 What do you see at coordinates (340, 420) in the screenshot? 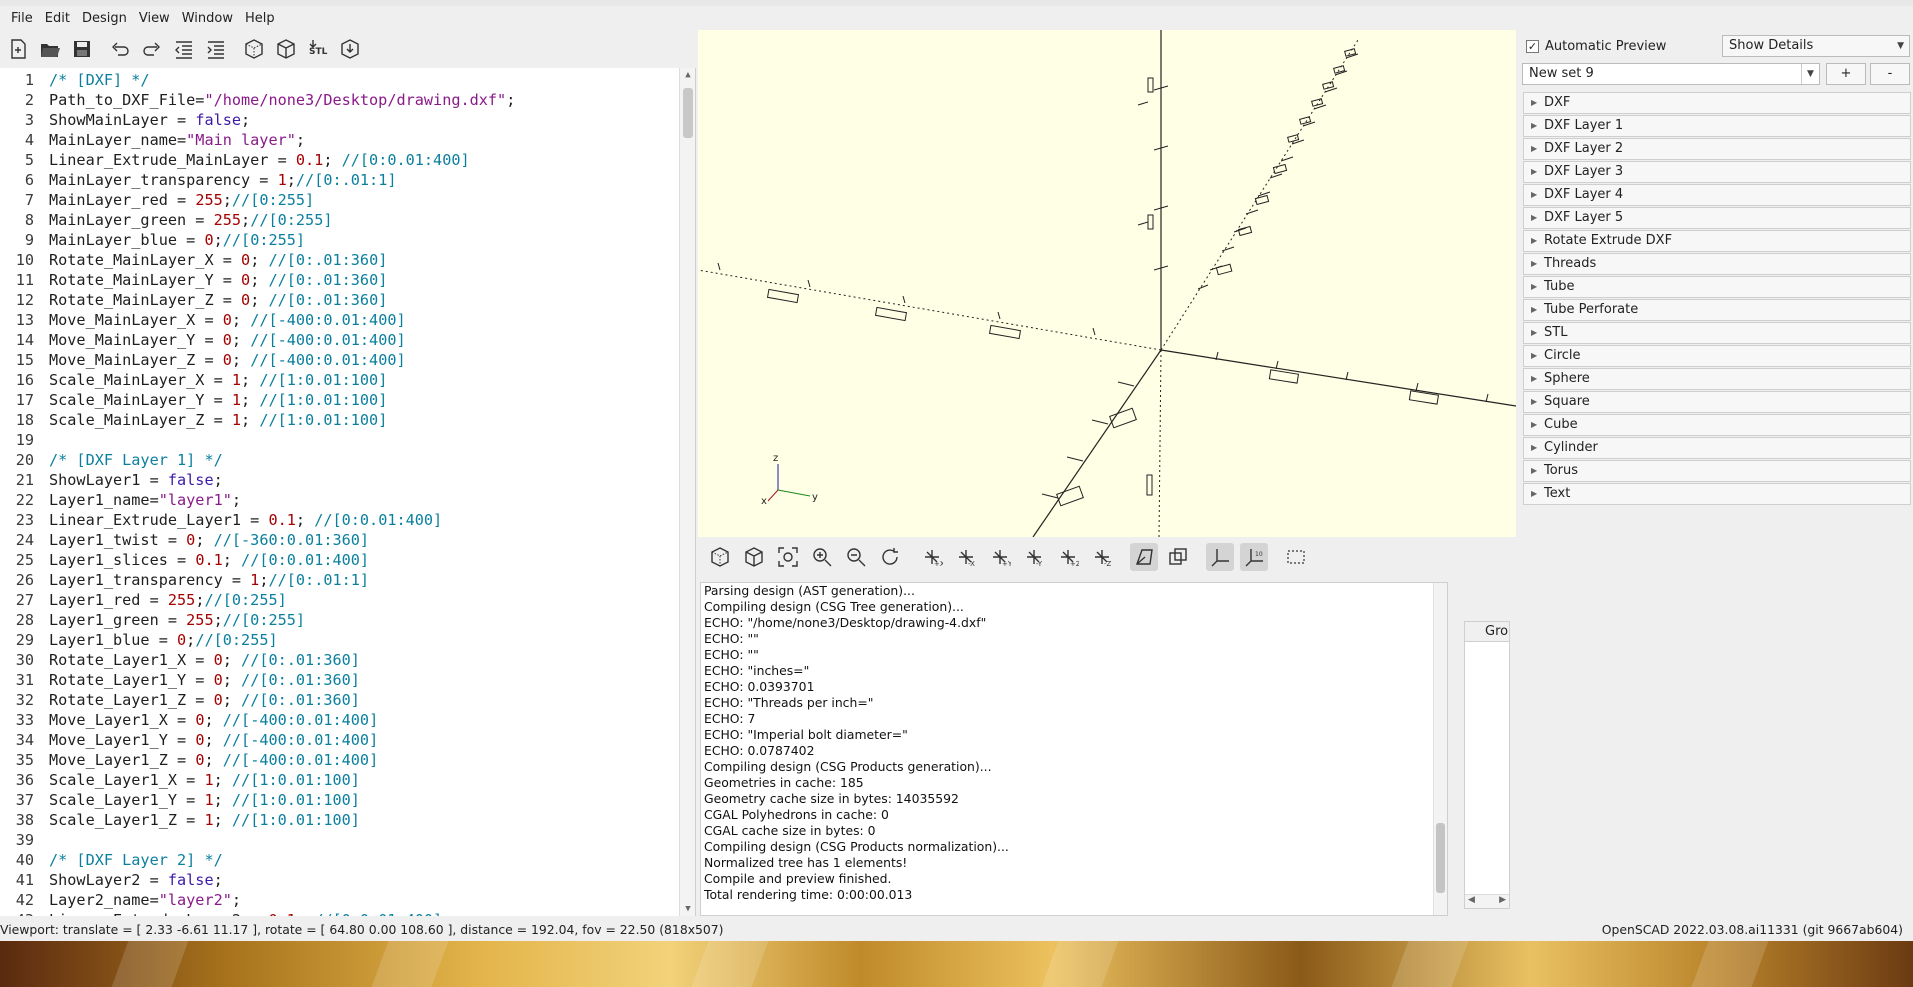
I see `code-line: 18 Scale_MainLayer_Z = 1; //[1:0.01:100]` at bounding box center [340, 420].